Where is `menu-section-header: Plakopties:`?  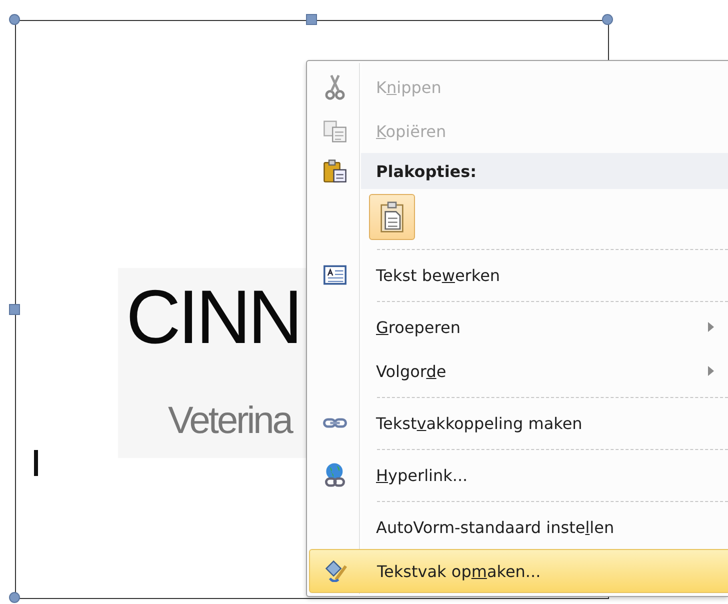 menu-section-header: Plakopties: is located at coordinates (426, 171).